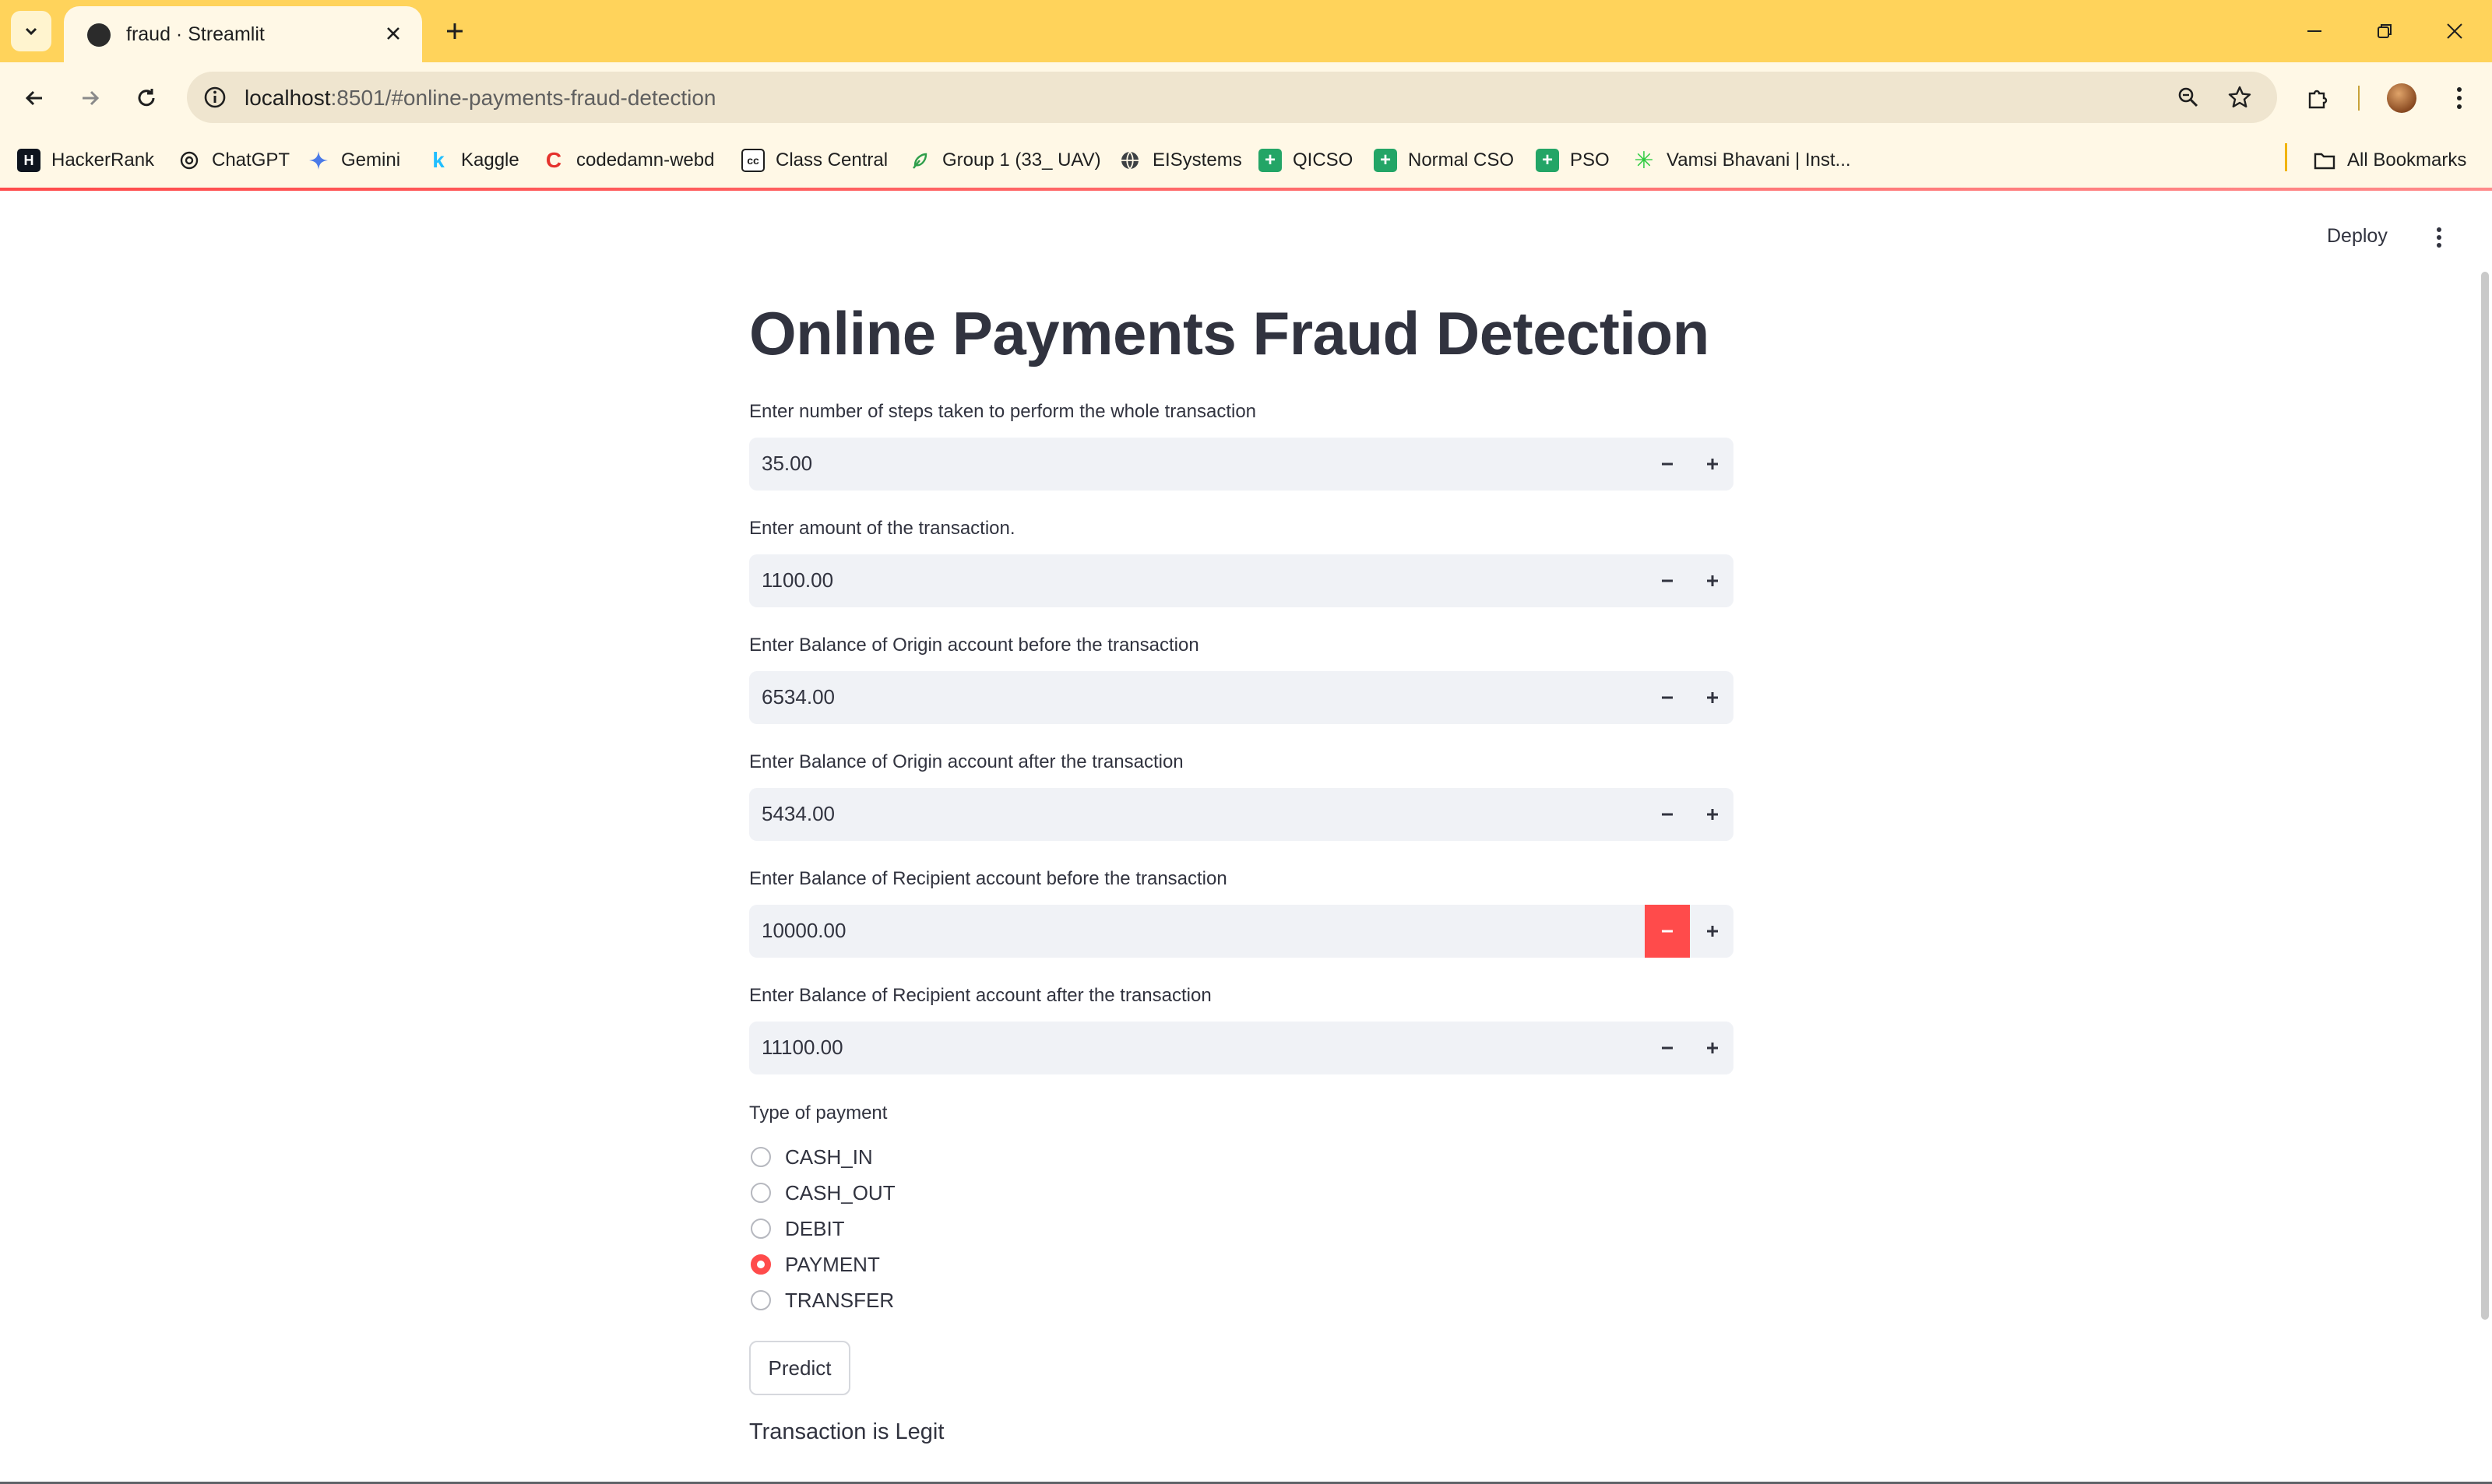  What do you see at coordinates (1241, 1048) in the screenshot?
I see `recipient-after-number-input: 11100.00` at bounding box center [1241, 1048].